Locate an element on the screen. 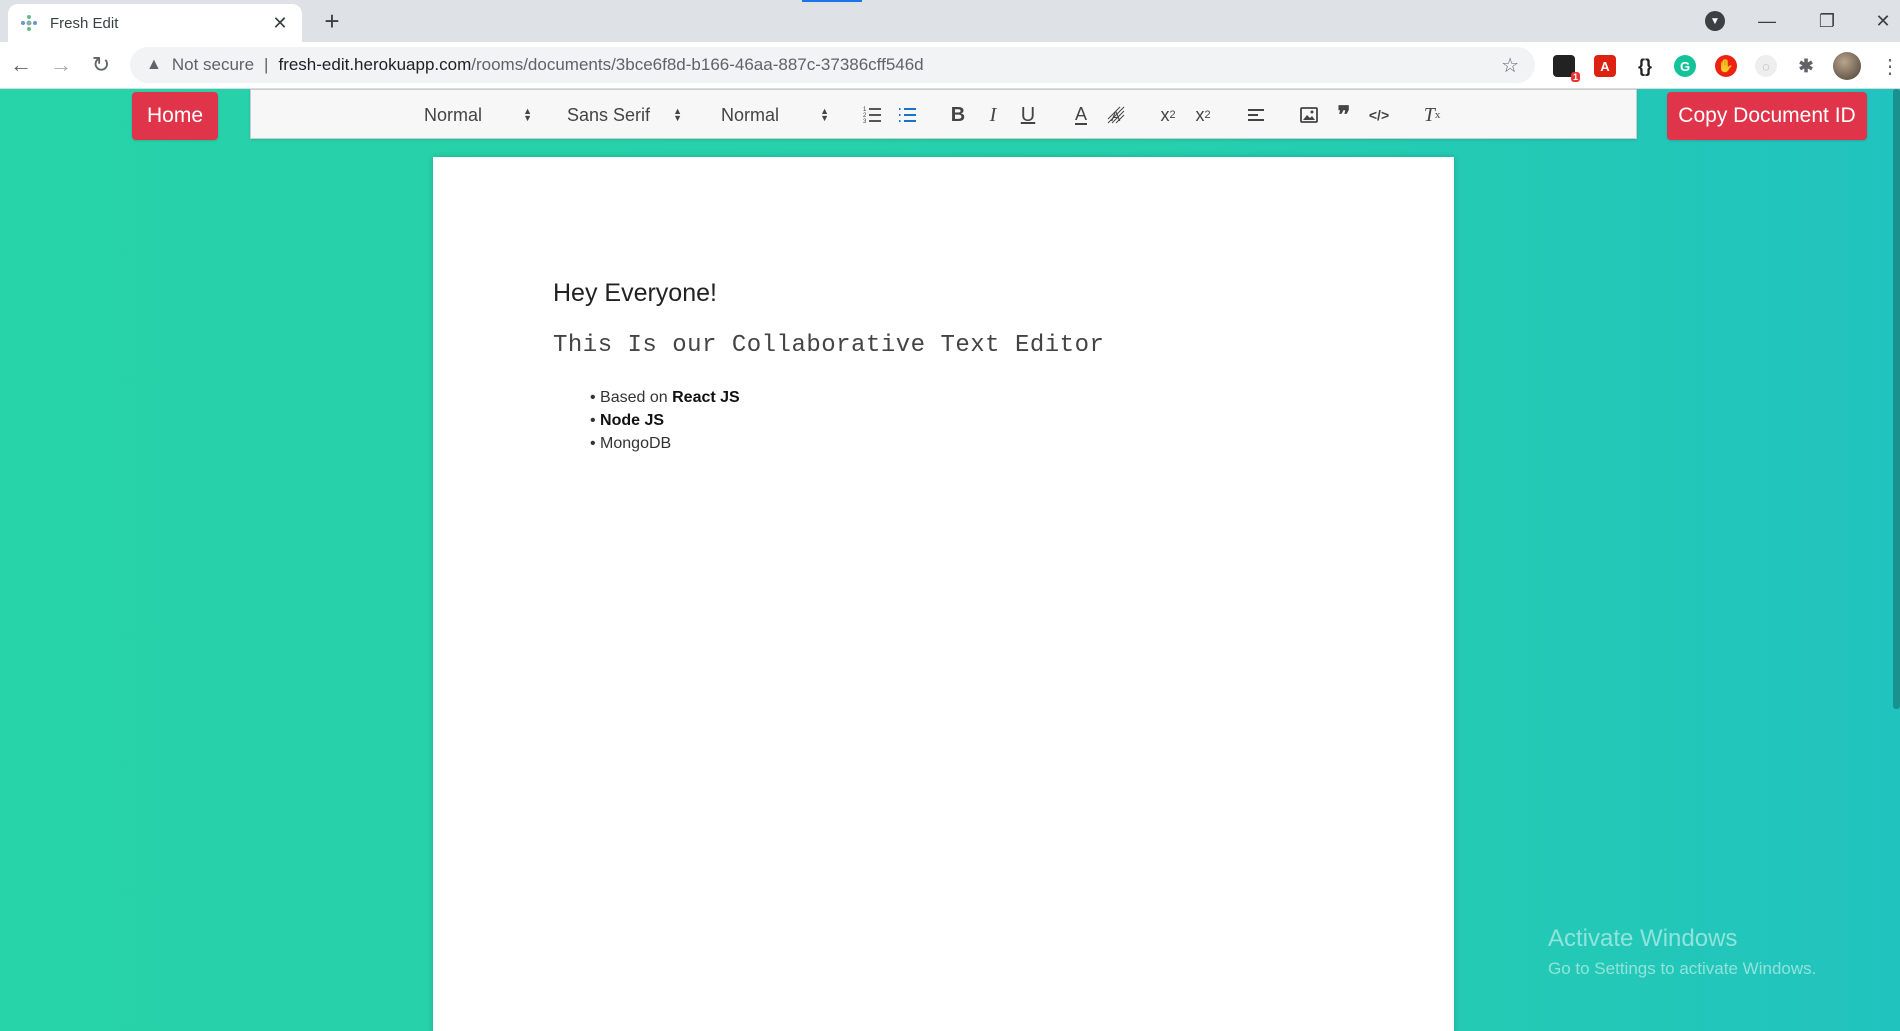 This screenshot has width=1900, height=1031. list-item-text: Based on is located at coordinates (636, 397).